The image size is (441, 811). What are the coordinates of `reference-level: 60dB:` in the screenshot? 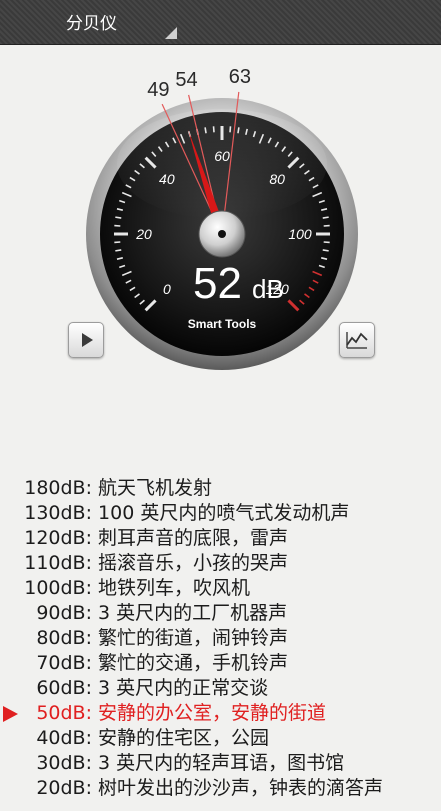 It's located at (64, 688).